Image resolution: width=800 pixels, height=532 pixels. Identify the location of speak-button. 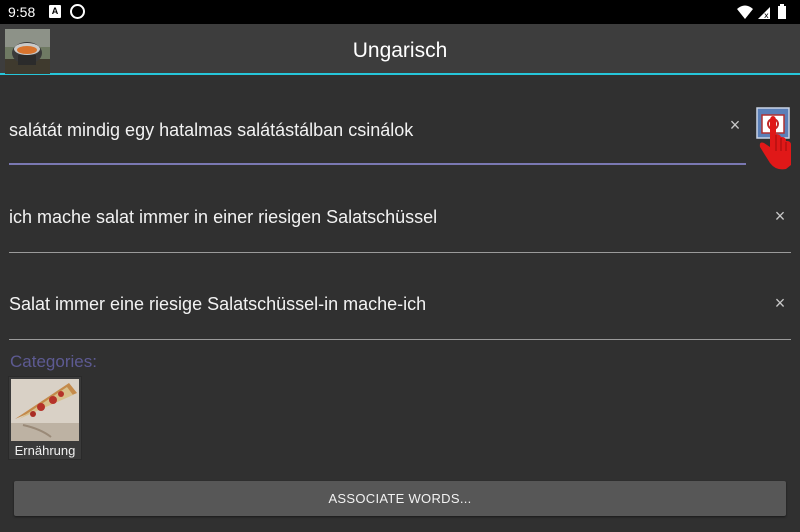
(774, 140).